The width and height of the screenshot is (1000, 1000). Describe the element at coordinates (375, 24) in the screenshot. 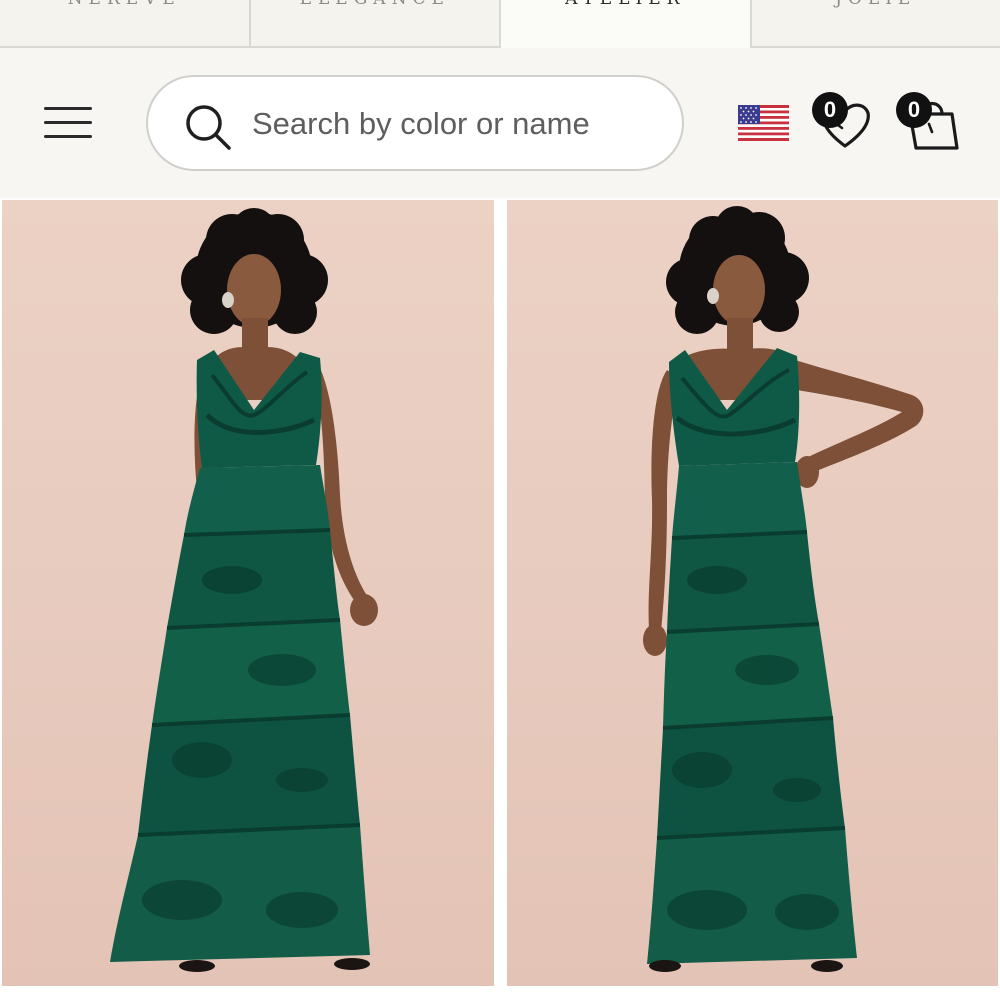

I see `brand-tab-elegance: ELEGANCE` at that location.